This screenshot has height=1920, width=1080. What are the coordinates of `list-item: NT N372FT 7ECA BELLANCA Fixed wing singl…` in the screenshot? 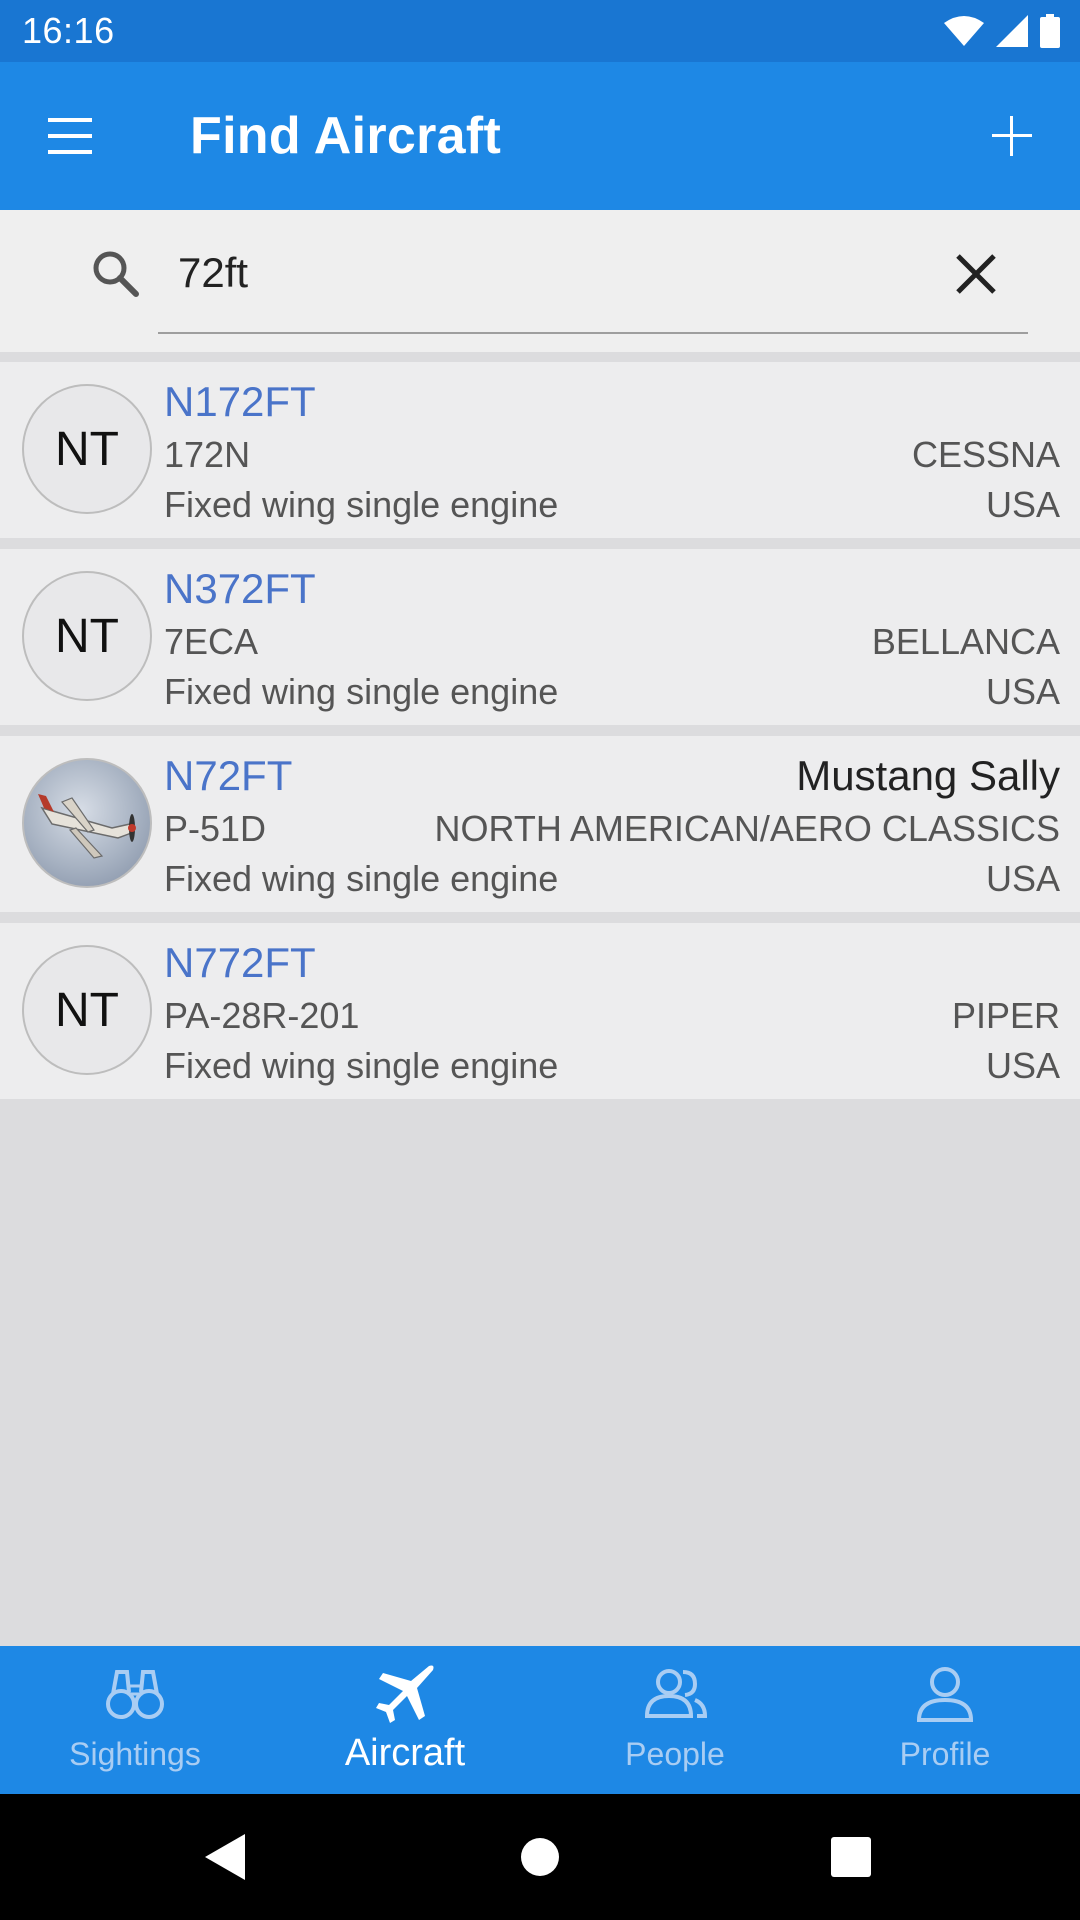 It's located at (540, 637).